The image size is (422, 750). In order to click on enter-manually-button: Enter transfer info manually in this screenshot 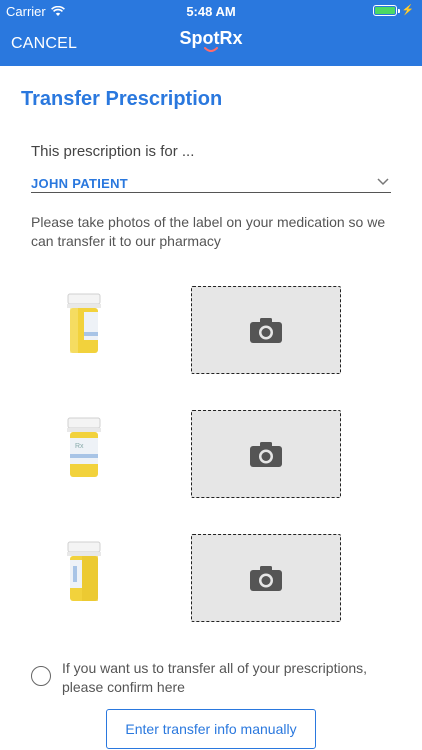, I will do `click(211, 729)`.